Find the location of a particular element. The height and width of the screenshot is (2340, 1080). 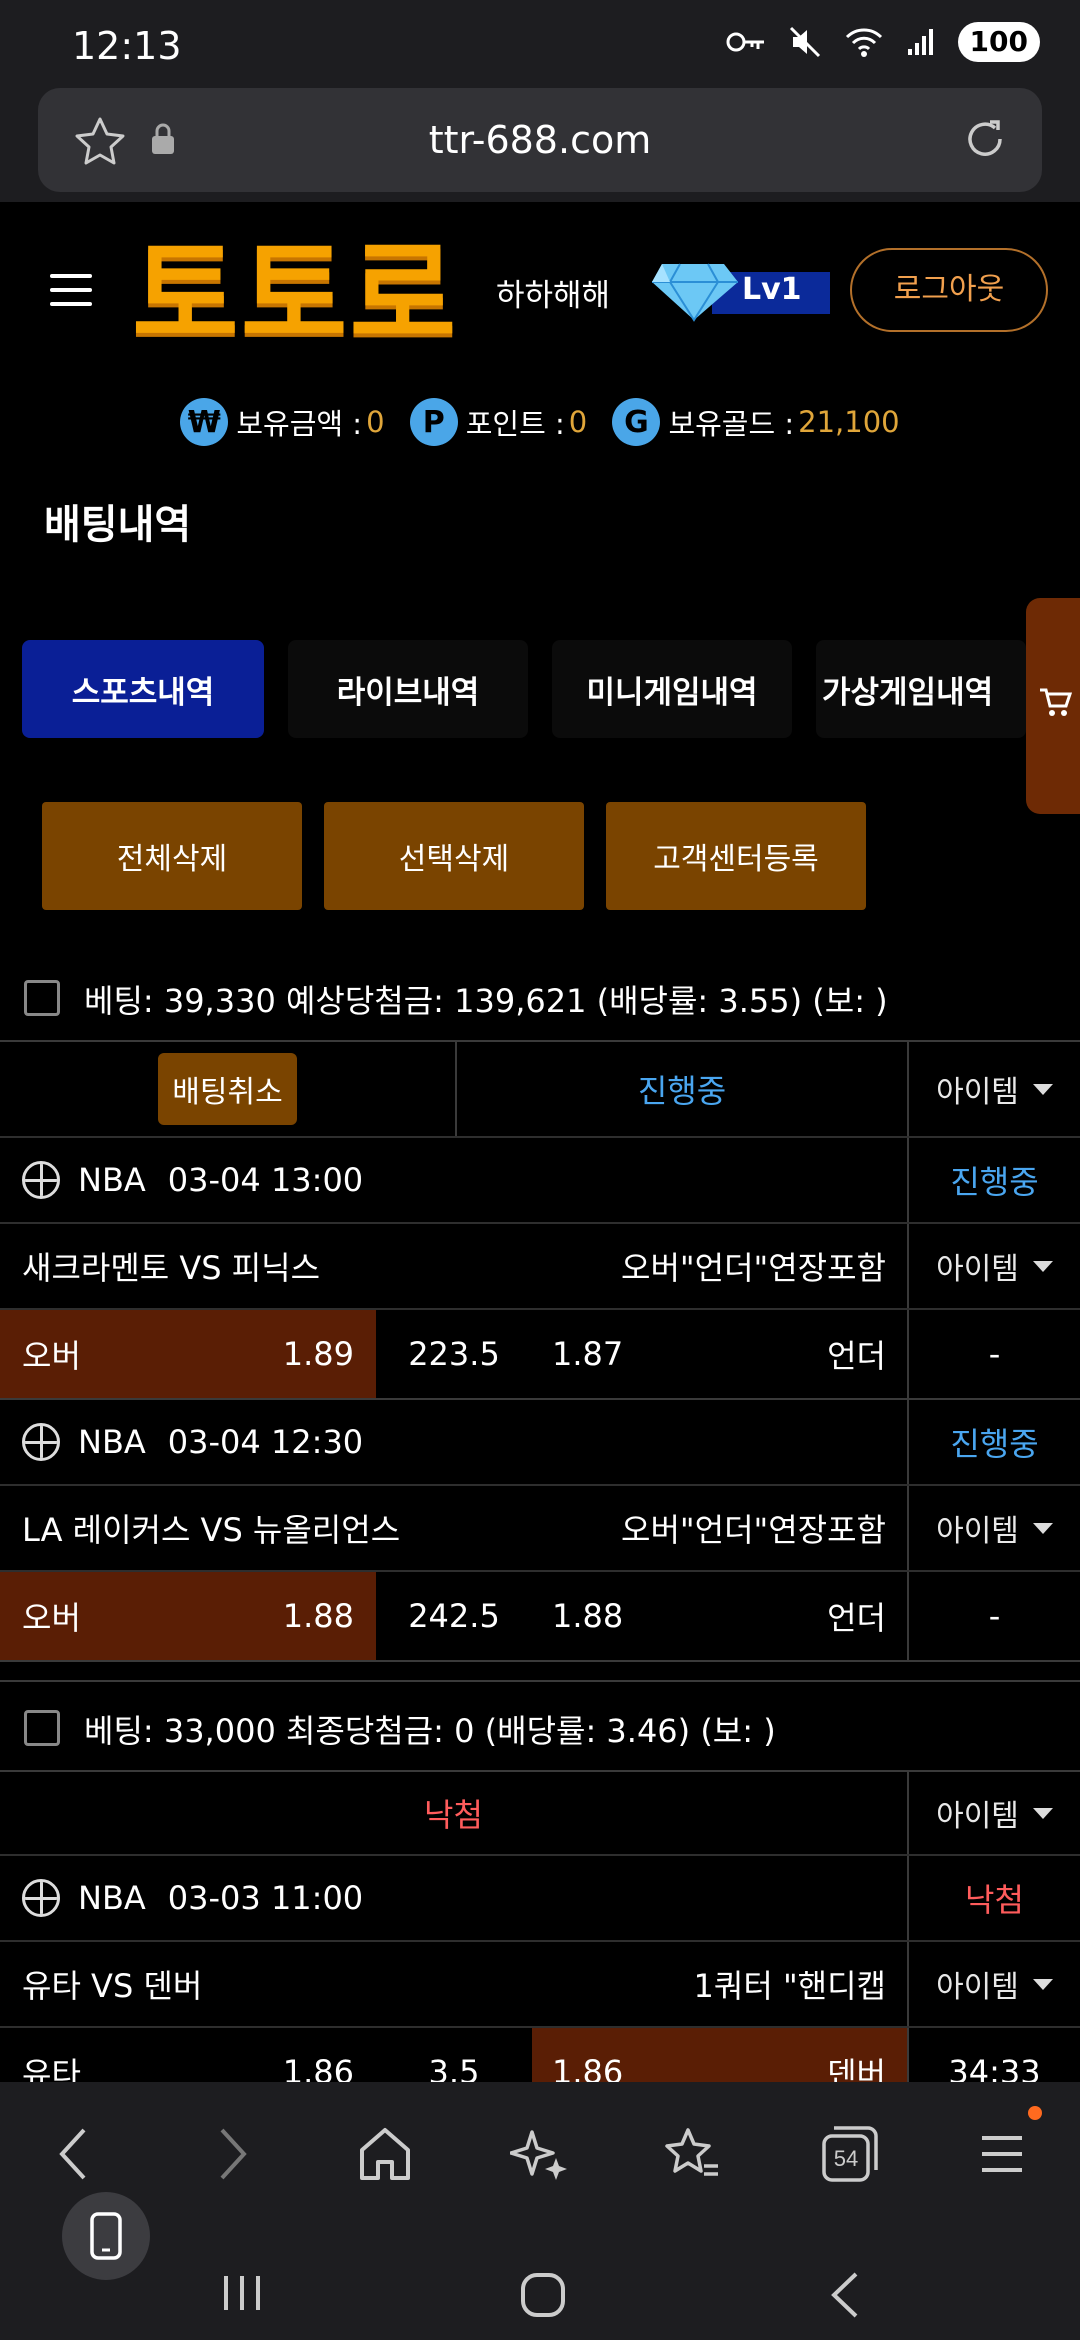

url-text: ttr-688.com is located at coordinates (540, 140).